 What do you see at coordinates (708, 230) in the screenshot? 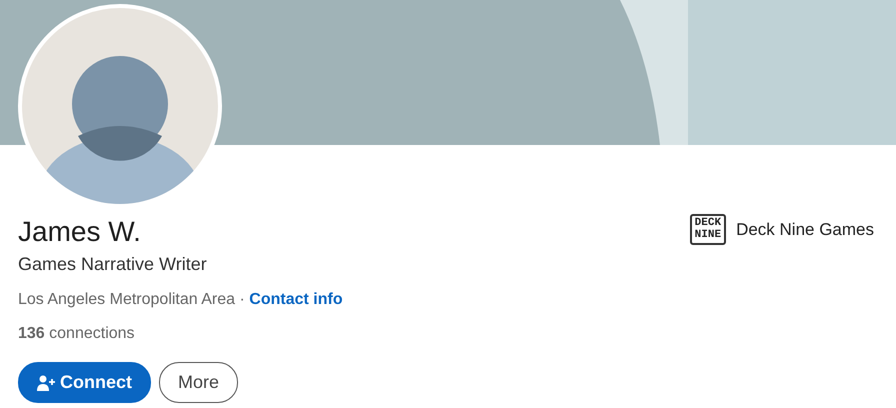
I see `company-logo: DECK NINE` at bounding box center [708, 230].